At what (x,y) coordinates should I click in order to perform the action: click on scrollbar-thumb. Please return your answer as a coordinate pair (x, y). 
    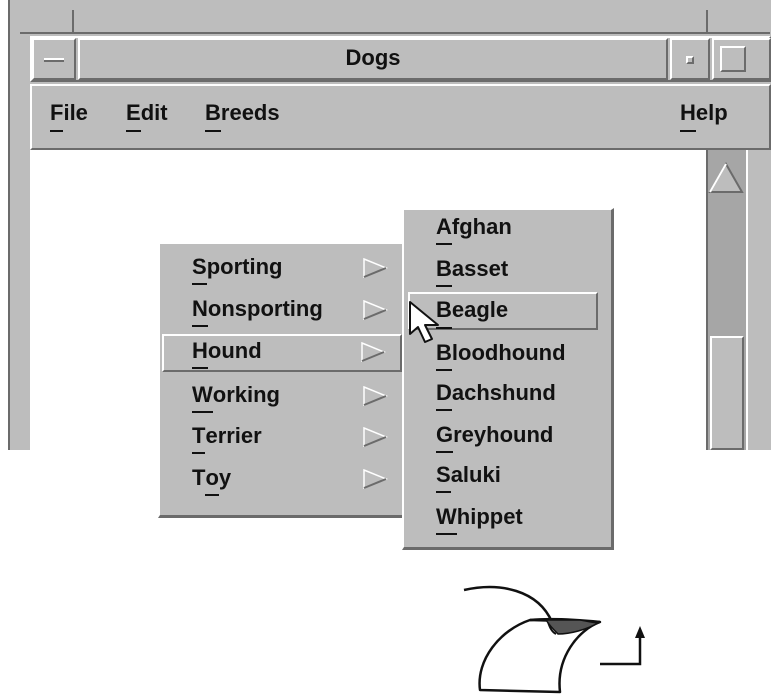
    Looking at the image, I should click on (727, 393).